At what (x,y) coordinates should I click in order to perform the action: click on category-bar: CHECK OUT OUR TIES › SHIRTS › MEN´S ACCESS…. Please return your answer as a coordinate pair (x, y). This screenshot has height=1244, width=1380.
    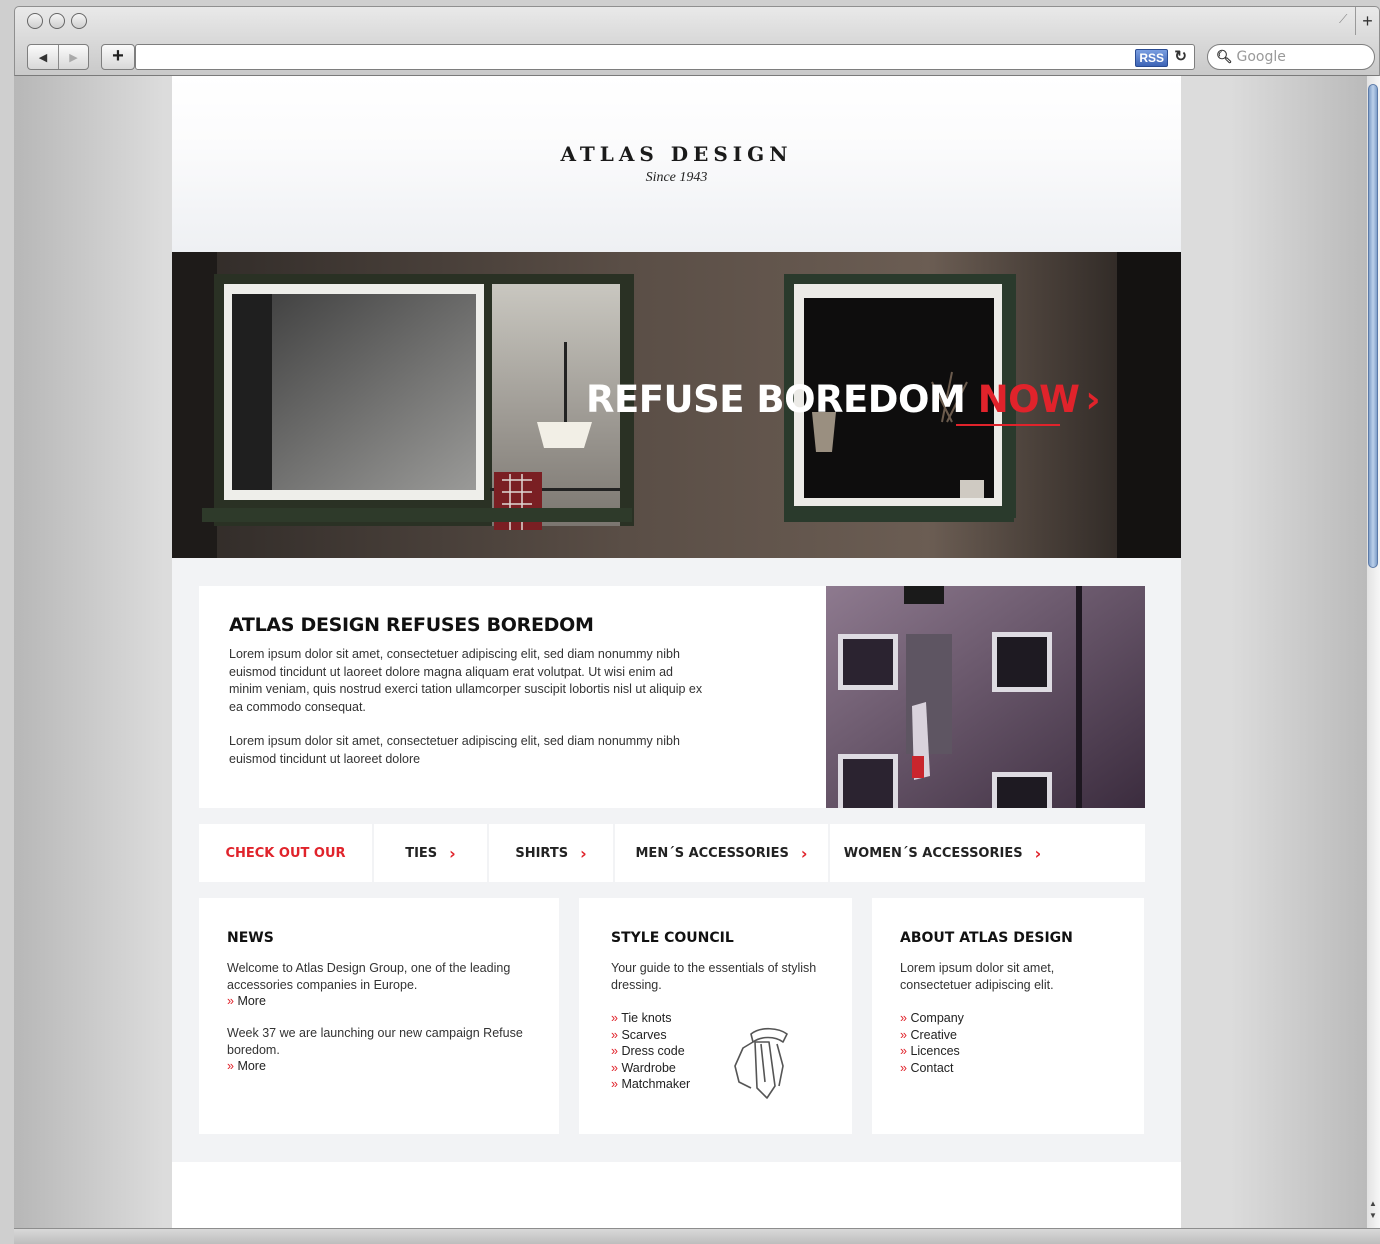
    Looking at the image, I should click on (672, 853).